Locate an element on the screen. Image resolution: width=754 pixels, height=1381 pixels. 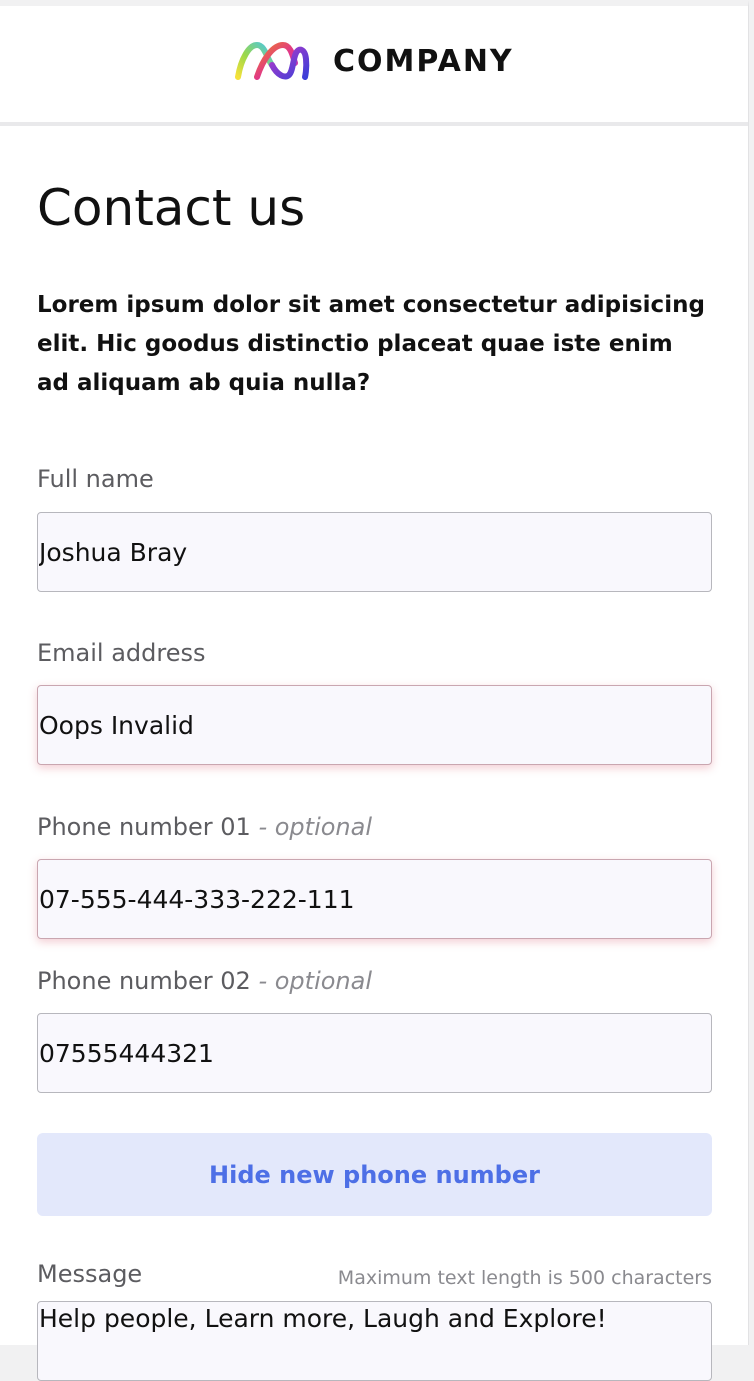
email-label: Email address is located at coordinates (121, 653).